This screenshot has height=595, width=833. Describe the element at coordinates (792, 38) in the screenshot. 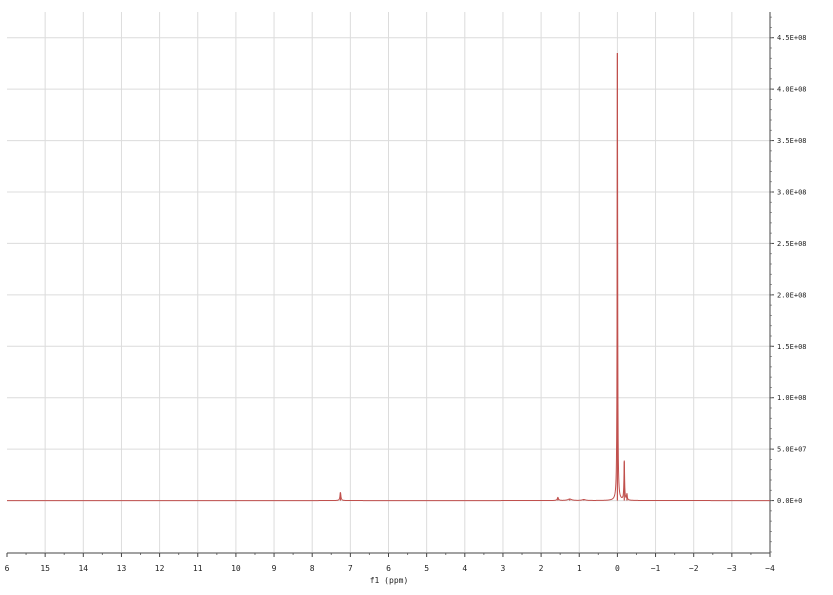

I see `y-tick-label: 4.5E+08` at that location.